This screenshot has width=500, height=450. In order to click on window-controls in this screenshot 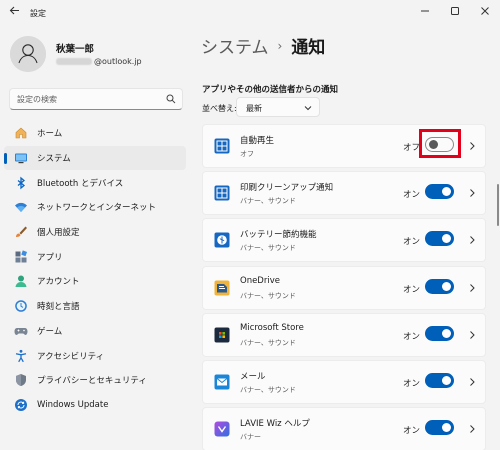, I will do `click(455, 11)`.